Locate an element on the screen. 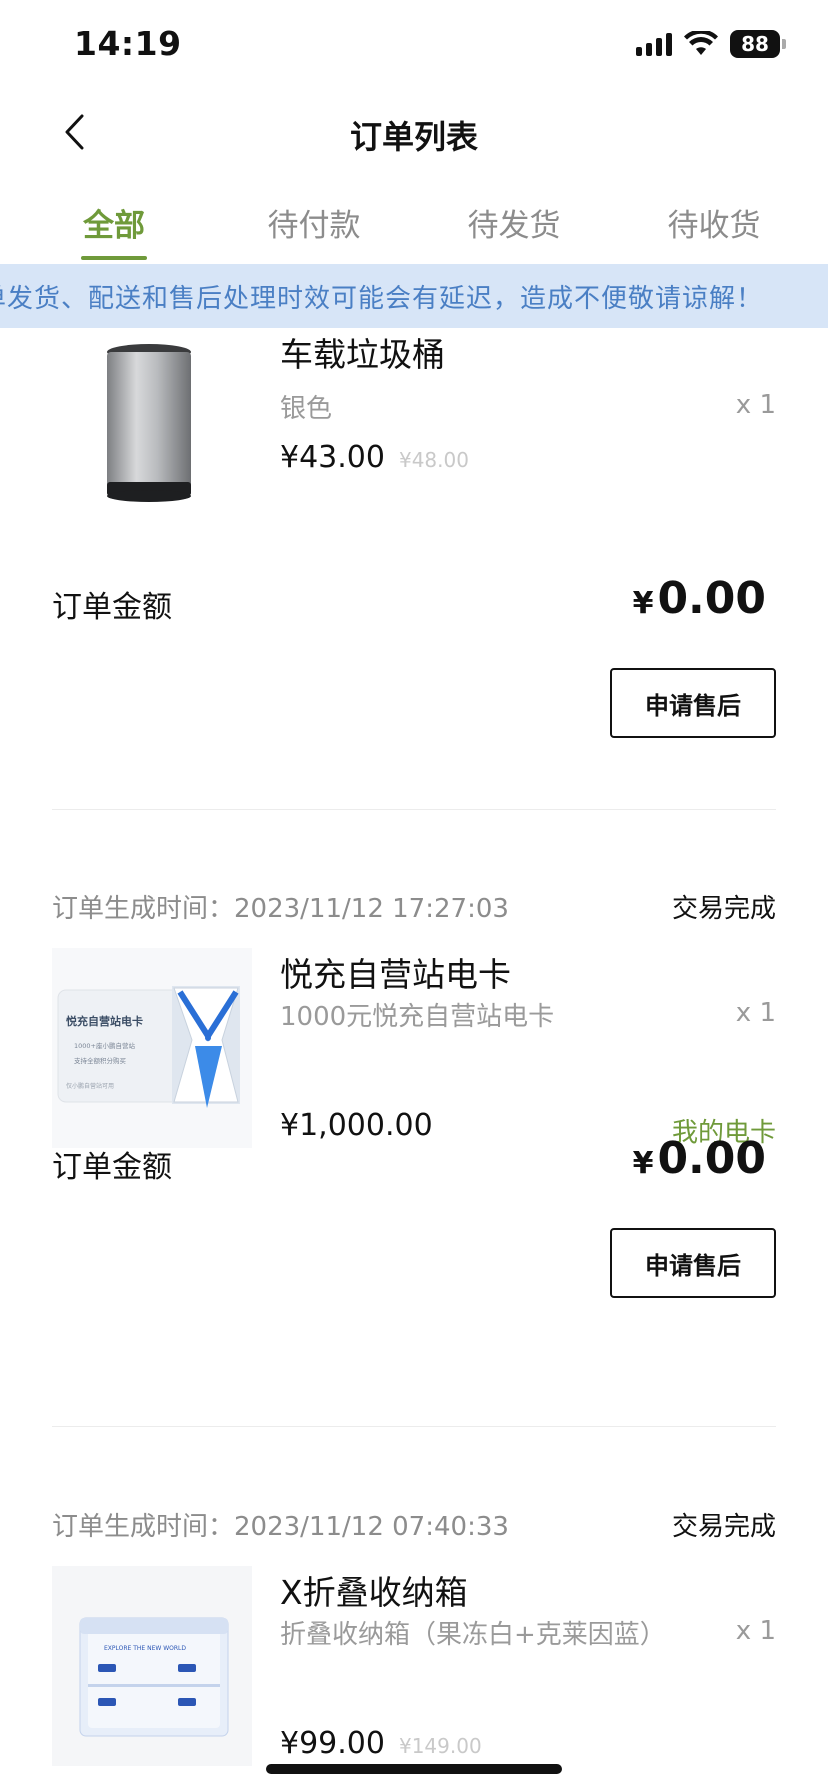 The image size is (828, 1792). card-line-1: 1000+座小鹏自营站 is located at coordinates (104, 1045).